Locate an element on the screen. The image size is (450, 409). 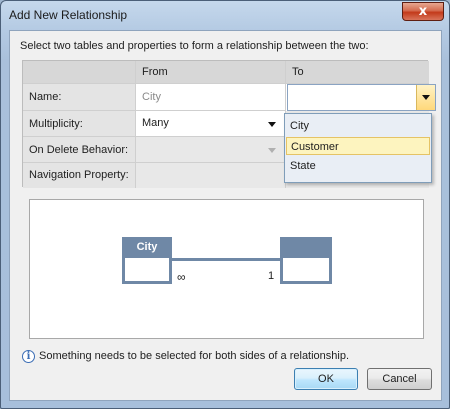
from-on-delete-select is located at coordinates (211, 150).